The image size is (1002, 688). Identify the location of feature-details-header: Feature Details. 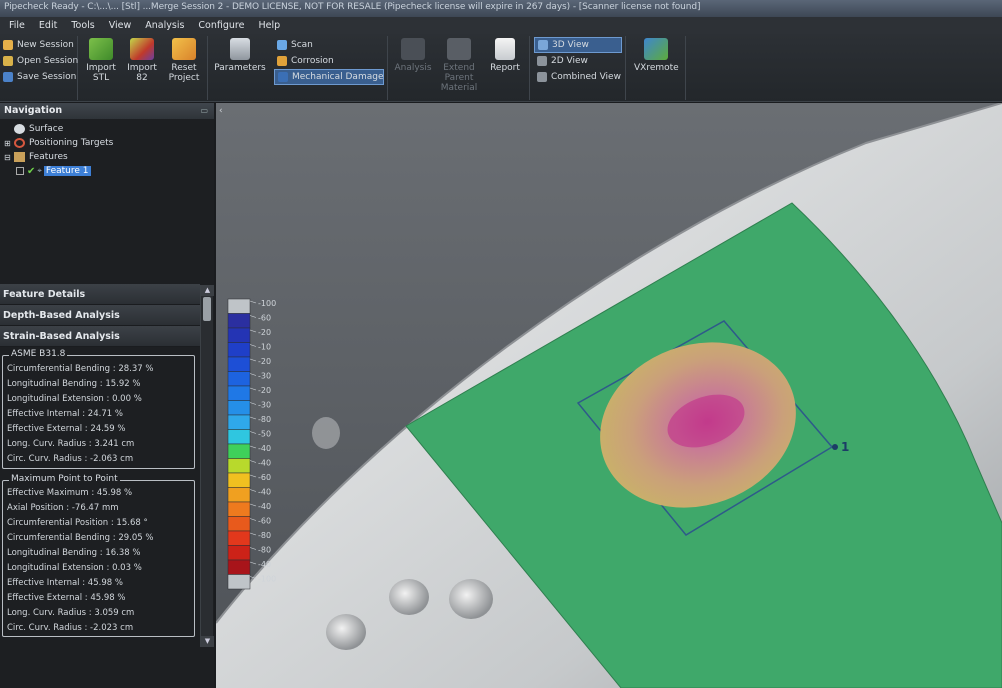
(100, 294).